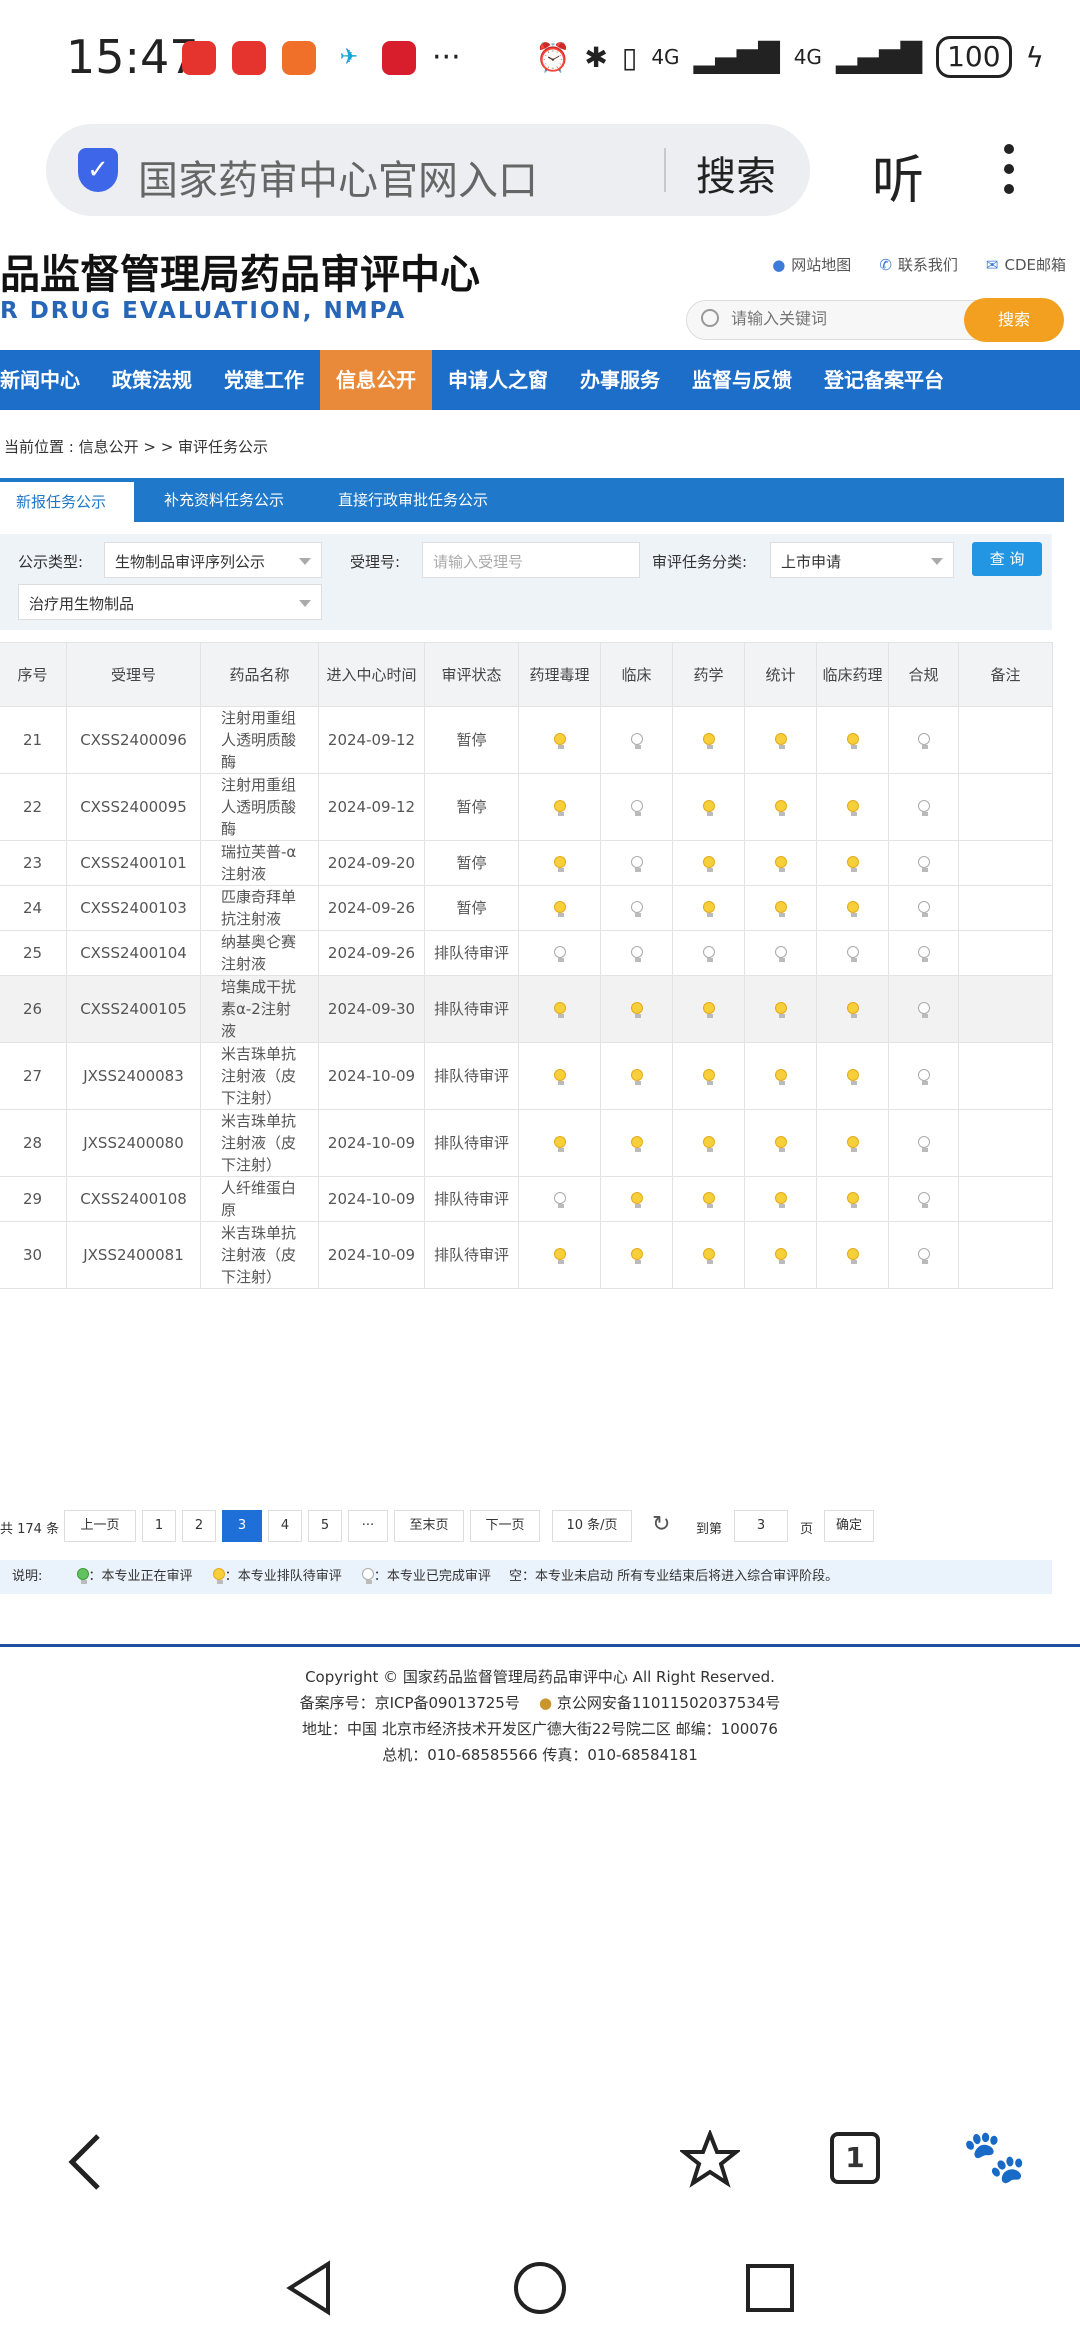 The width and height of the screenshot is (1080, 2340). Describe the element at coordinates (710, 318) in the screenshot. I see `search-icon` at that location.